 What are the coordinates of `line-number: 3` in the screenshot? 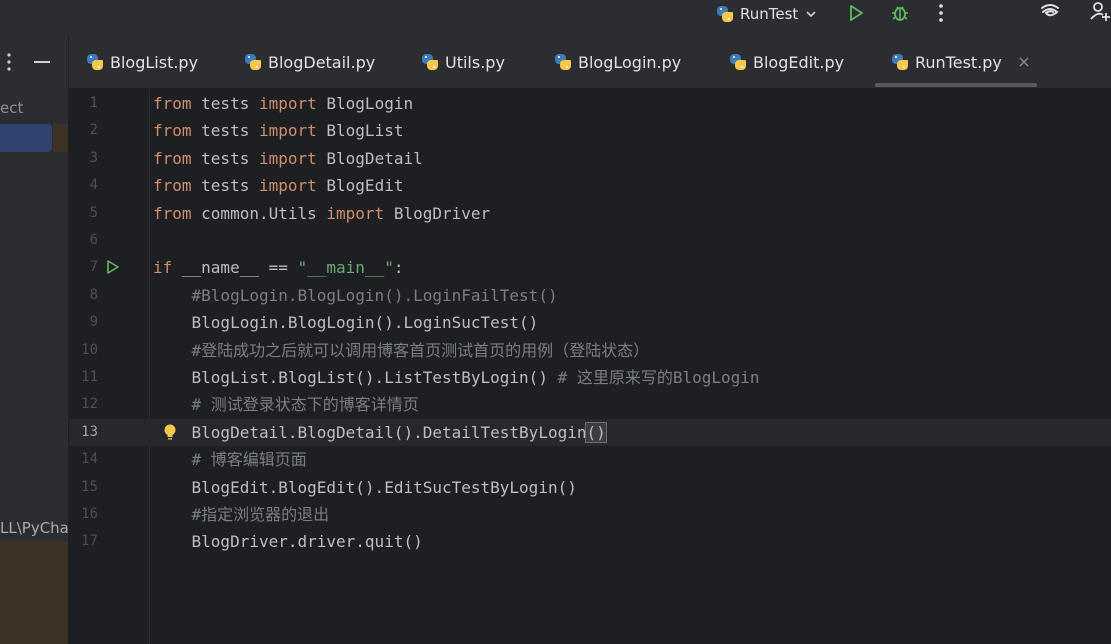 It's located at (93, 157).